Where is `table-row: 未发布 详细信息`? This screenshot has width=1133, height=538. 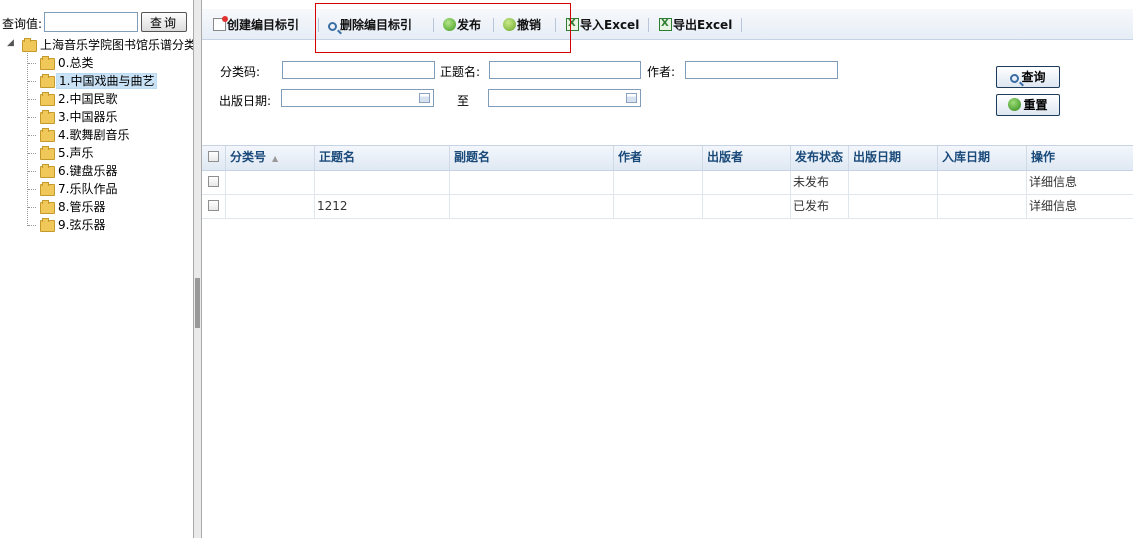 table-row: 未发布 详细信息 is located at coordinates (667, 183).